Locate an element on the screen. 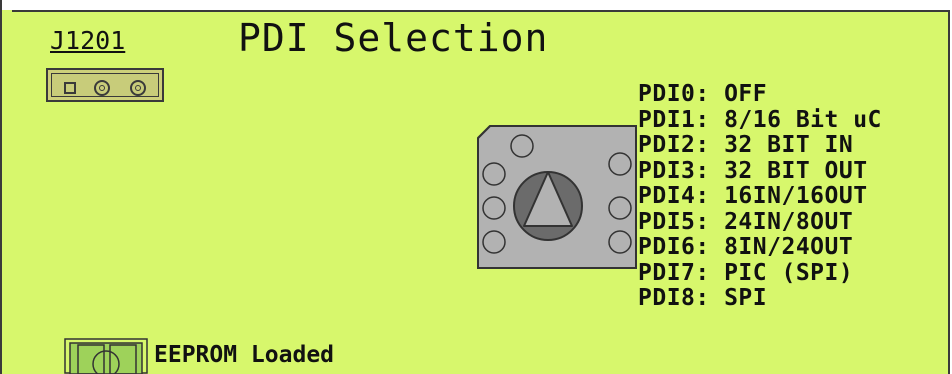 This screenshot has height=374, width=952. pin-header-body is located at coordinates (105, 85).